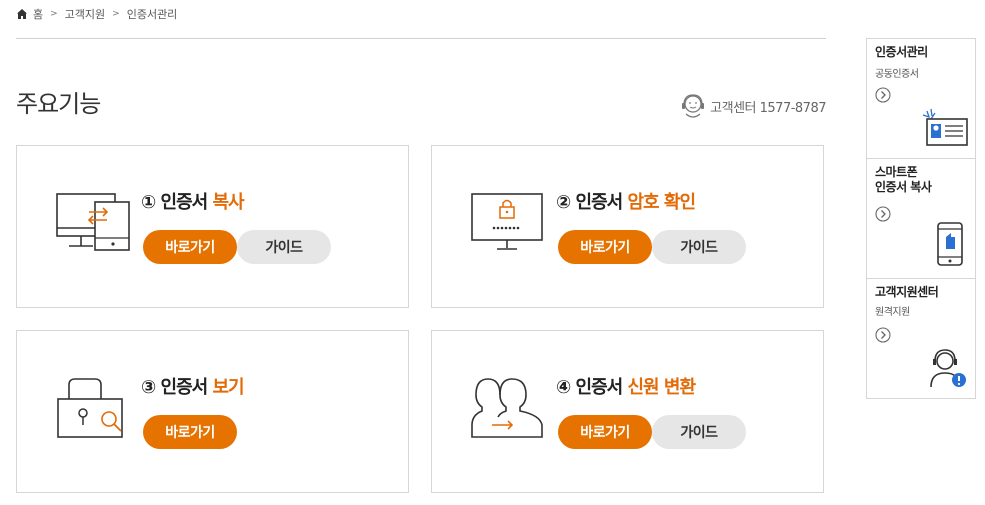 This screenshot has width=985, height=505. Describe the element at coordinates (626, 386) in the screenshot. I see `card-title: ④ 인증서 신원 변환` at that location.